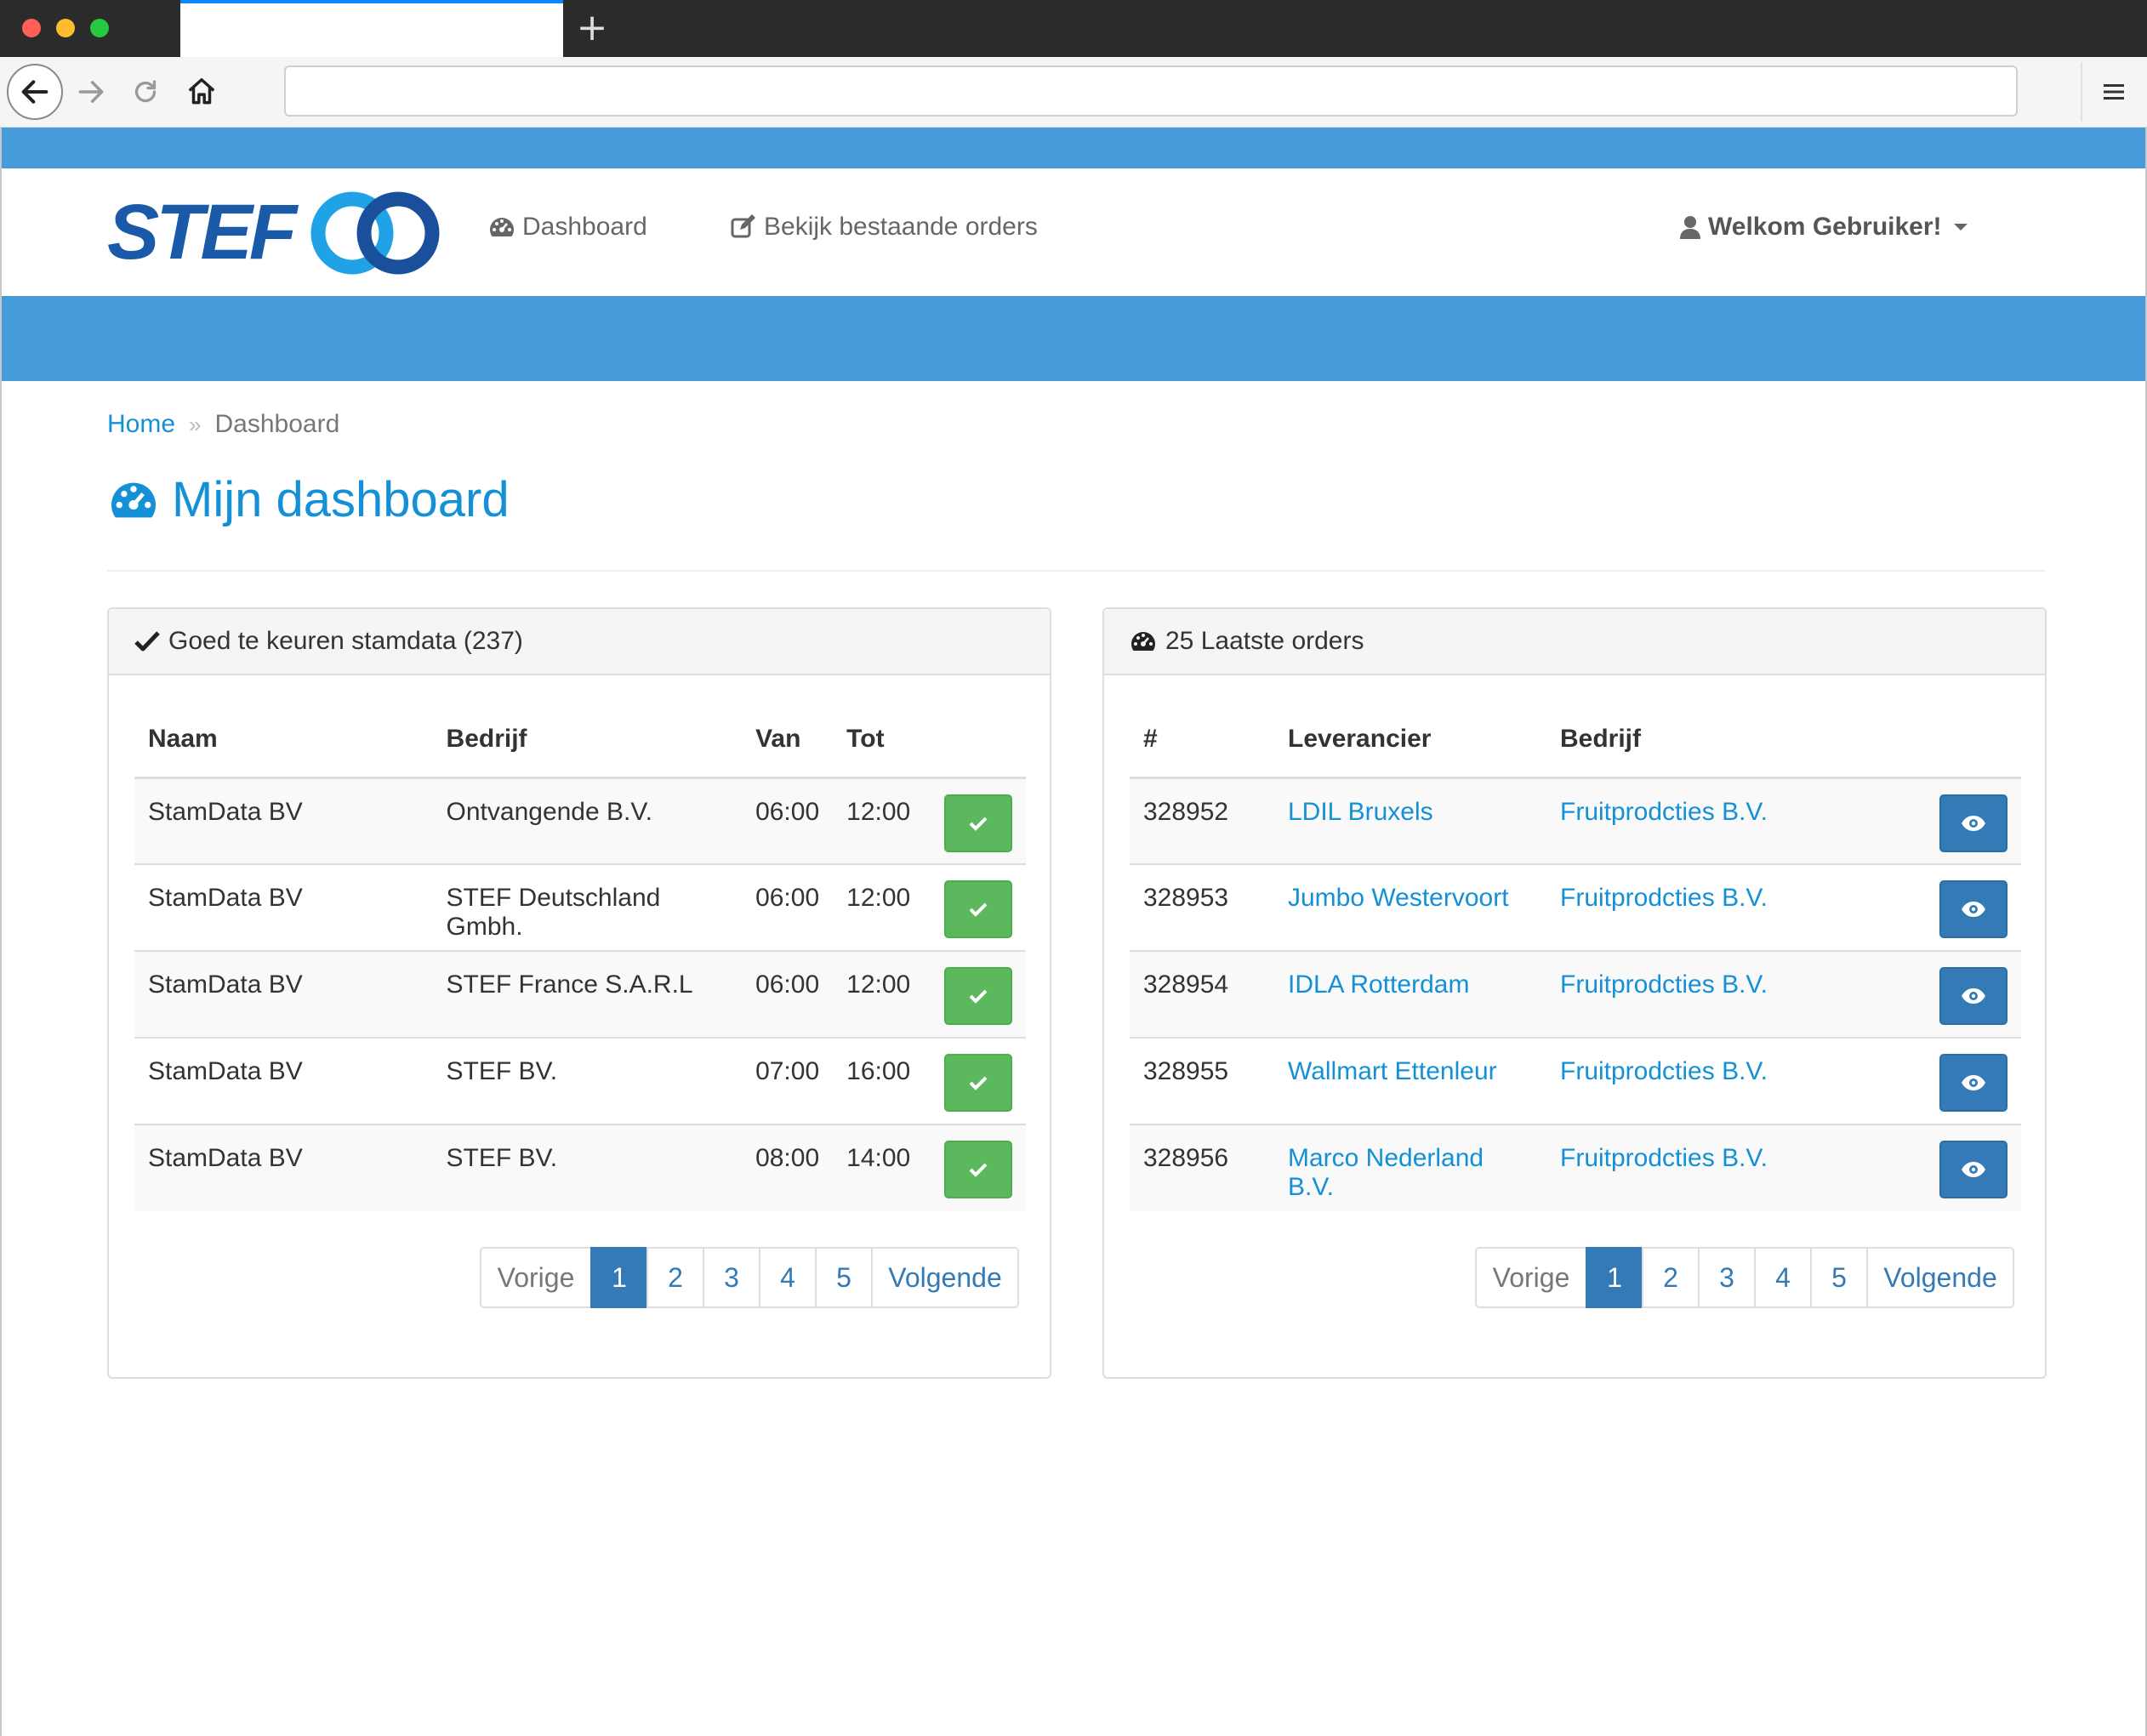  I want to click on arrow-right-icon, so click(91, 92).